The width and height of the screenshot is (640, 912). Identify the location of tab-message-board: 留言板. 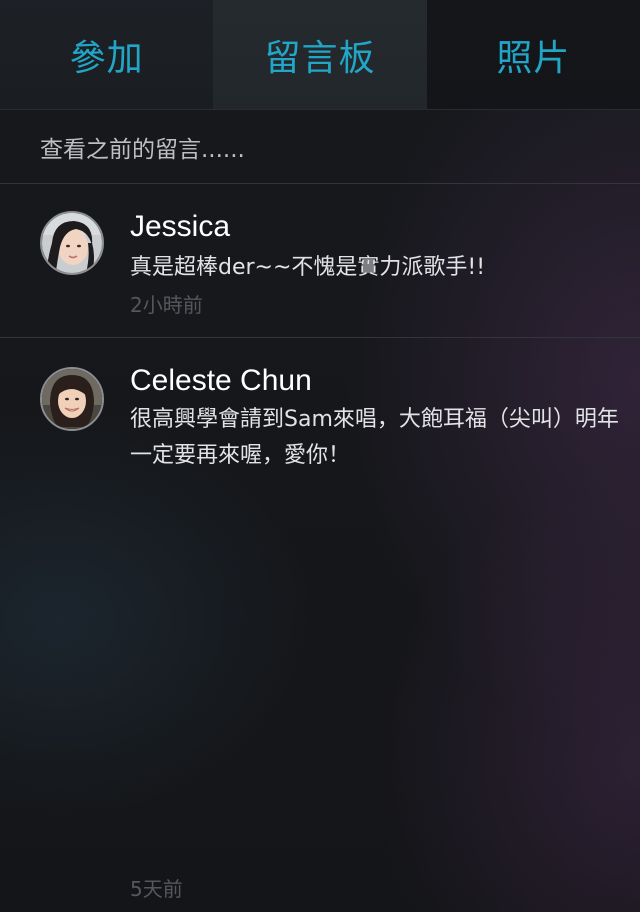
(320, 54).